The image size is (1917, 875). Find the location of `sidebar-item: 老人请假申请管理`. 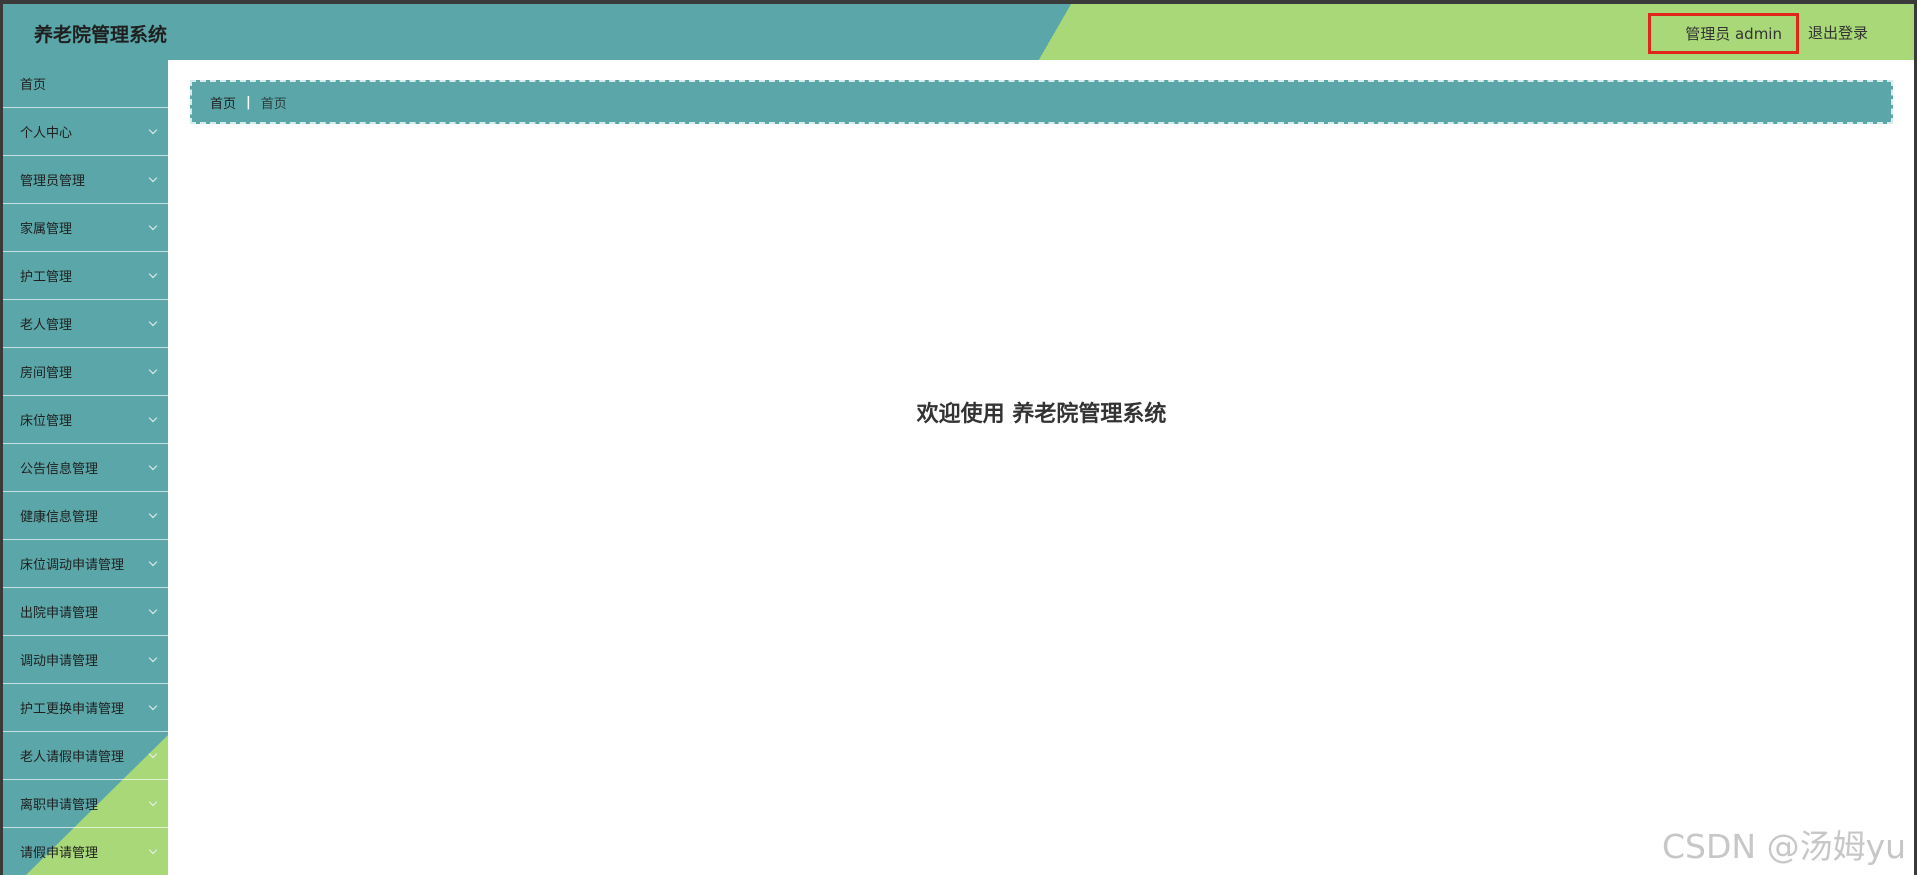

sidebar-item: 老人请假申请管理 is located at coordinates (84, 756).